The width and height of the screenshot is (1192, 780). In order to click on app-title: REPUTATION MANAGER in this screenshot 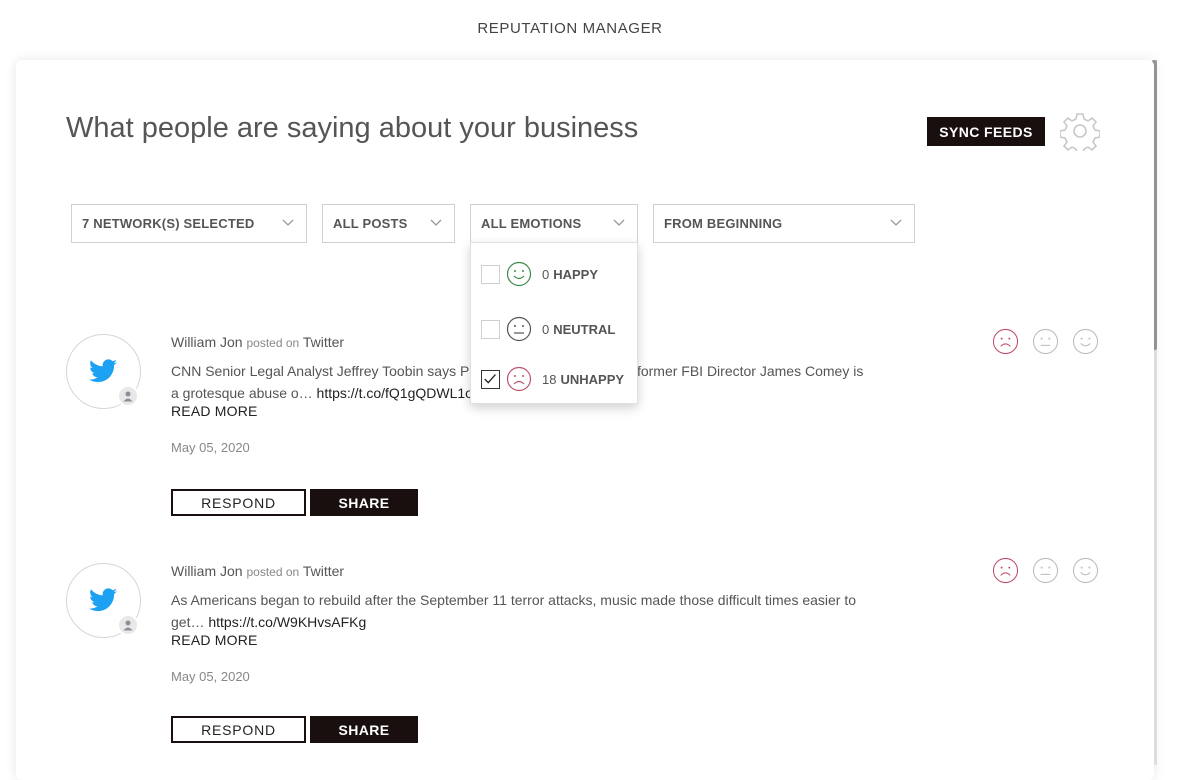, I will do `click(570, 28)`.